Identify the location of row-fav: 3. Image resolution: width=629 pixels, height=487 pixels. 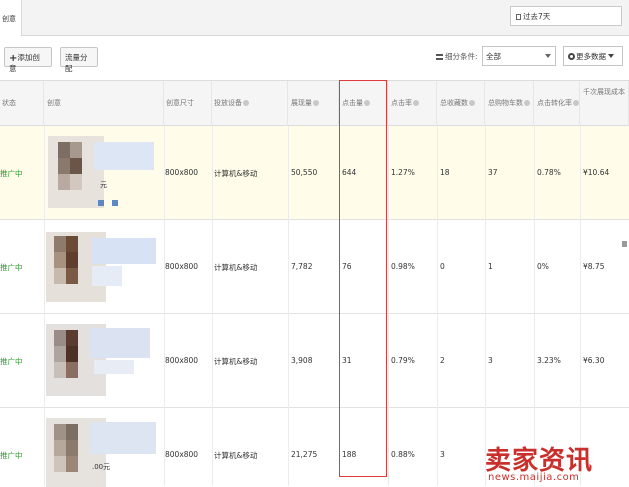
(442, 454).